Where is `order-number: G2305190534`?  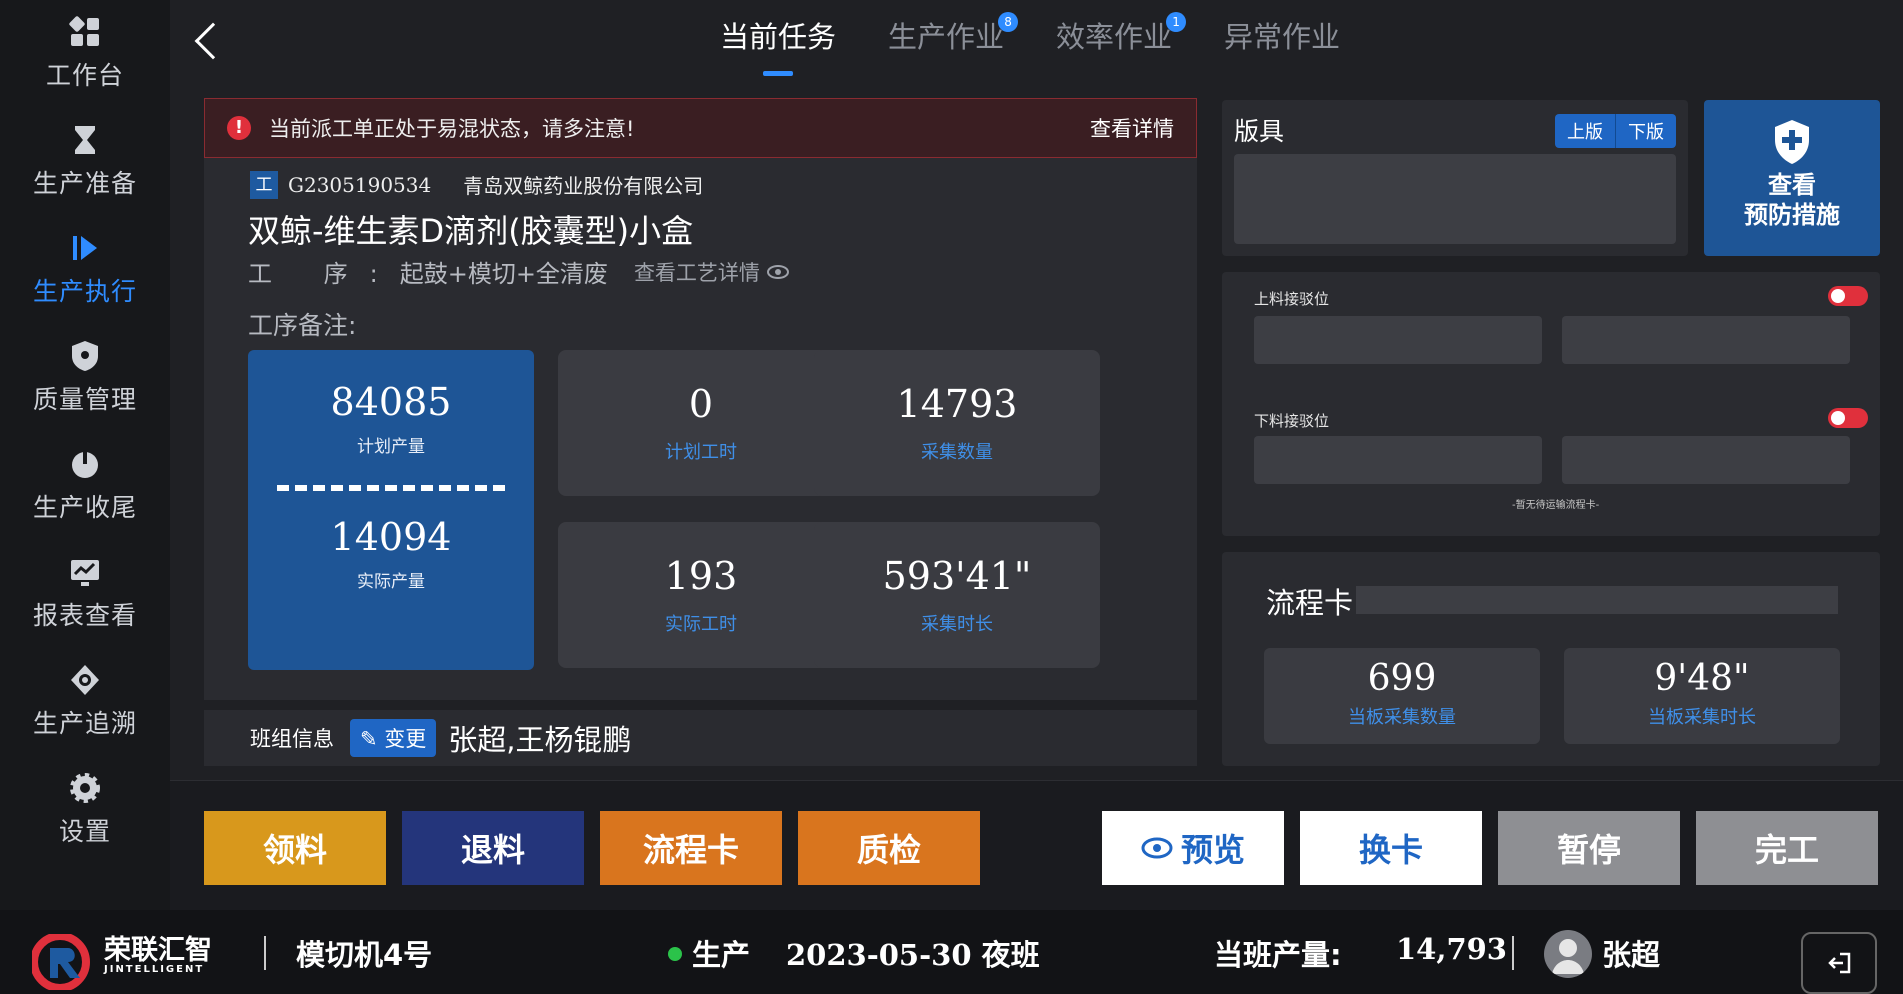
order-number: G2305190534 is located at coordinates (360, 184).